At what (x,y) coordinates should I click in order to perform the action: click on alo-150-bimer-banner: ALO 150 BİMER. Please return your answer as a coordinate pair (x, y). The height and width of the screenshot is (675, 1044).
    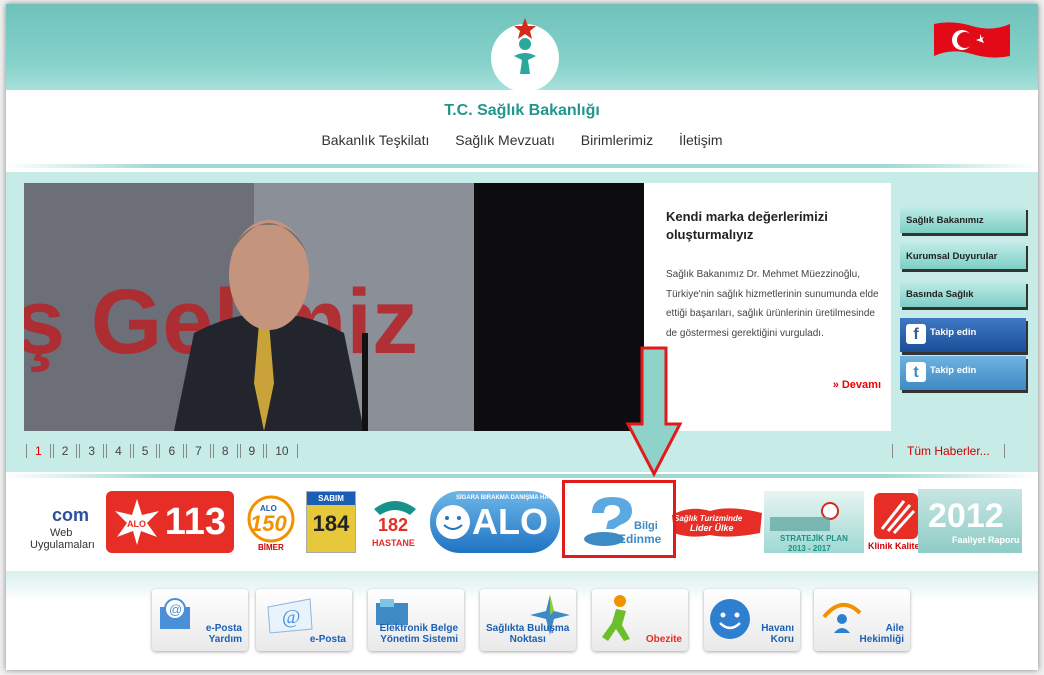
    Looking at the image, I should click on (271, 522).